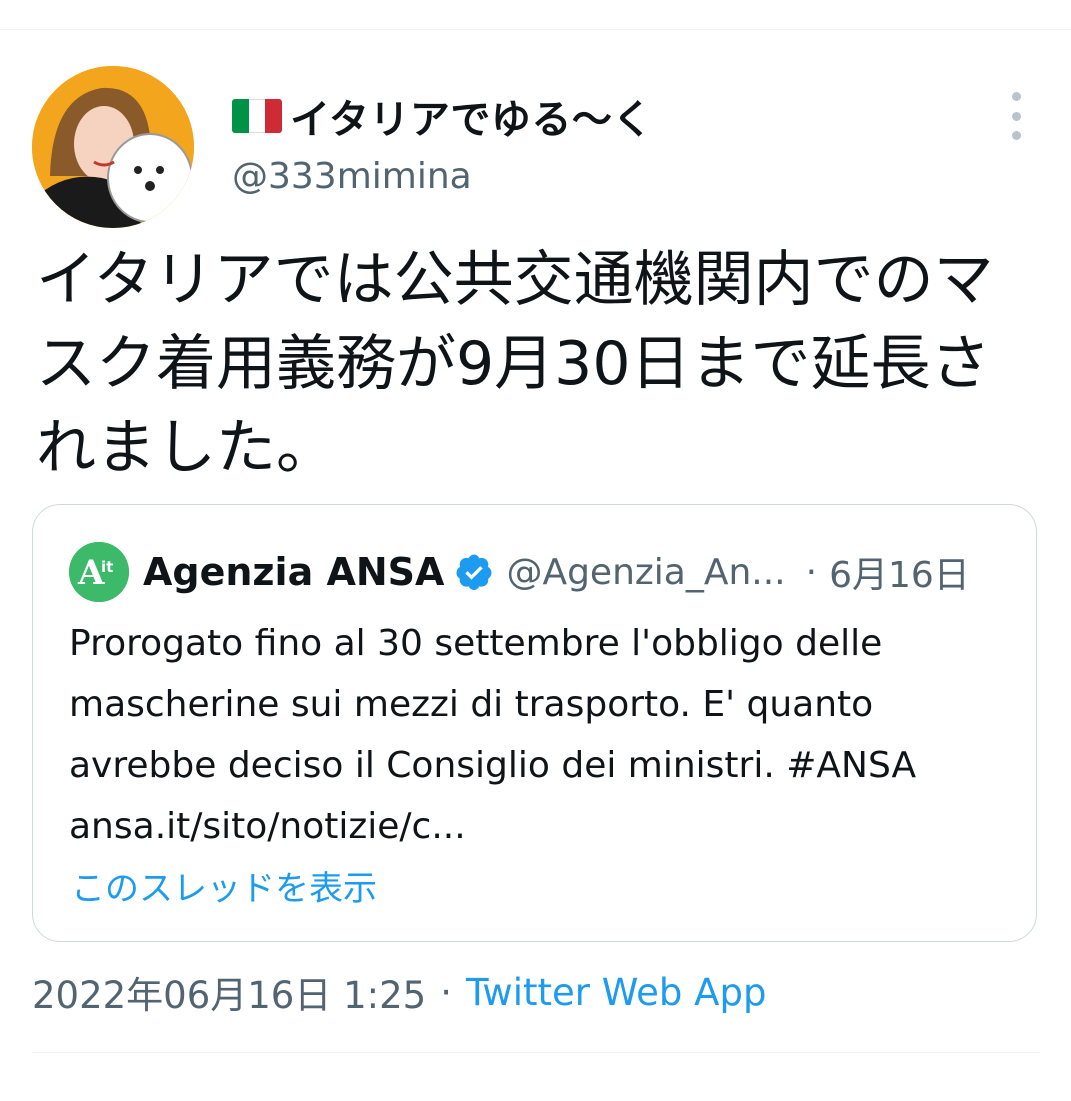 Image resolution: width=1071 pixels, height=1101 pixels. I want to click on quoted-date: 6月16日, so click(899, 572).